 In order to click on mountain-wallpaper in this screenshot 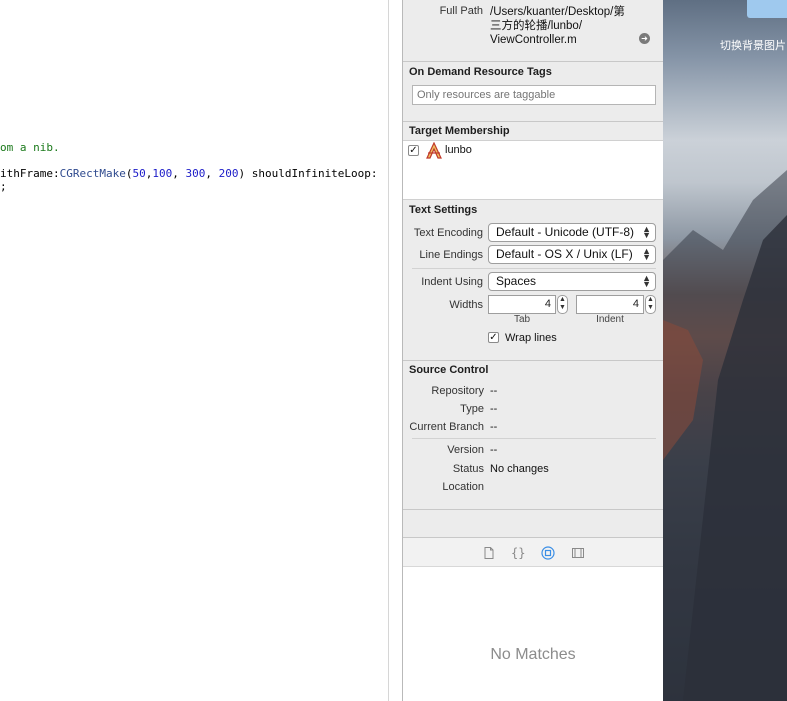, I will do `click(725, 435)`.